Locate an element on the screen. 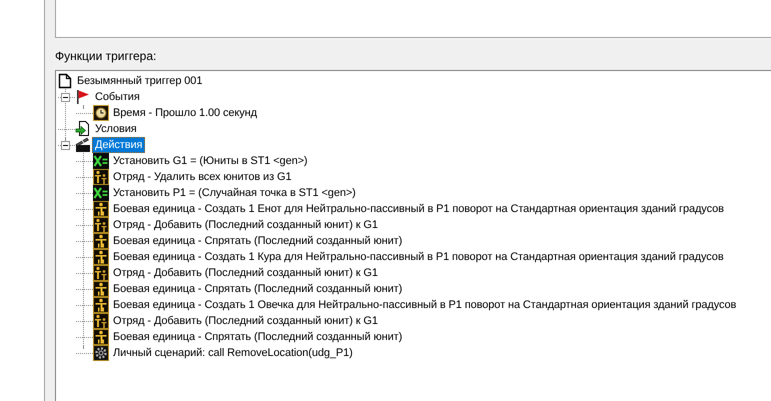 The width and height of the screenshot is (771, 401). tree-item: Установить G1 = (Юниты в ST1 <gen>) is located at coordinates (210, 161).